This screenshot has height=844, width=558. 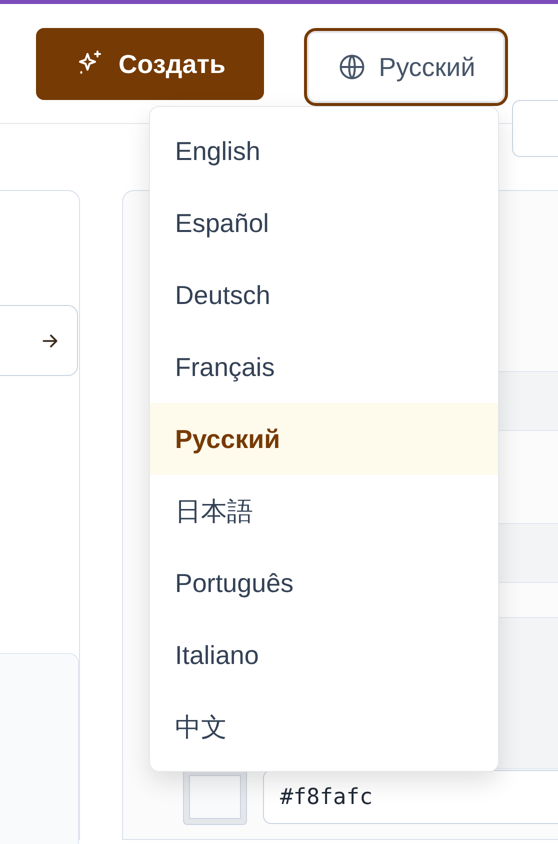 I want to click on create-button: Создать, so click(x=150, y=64).